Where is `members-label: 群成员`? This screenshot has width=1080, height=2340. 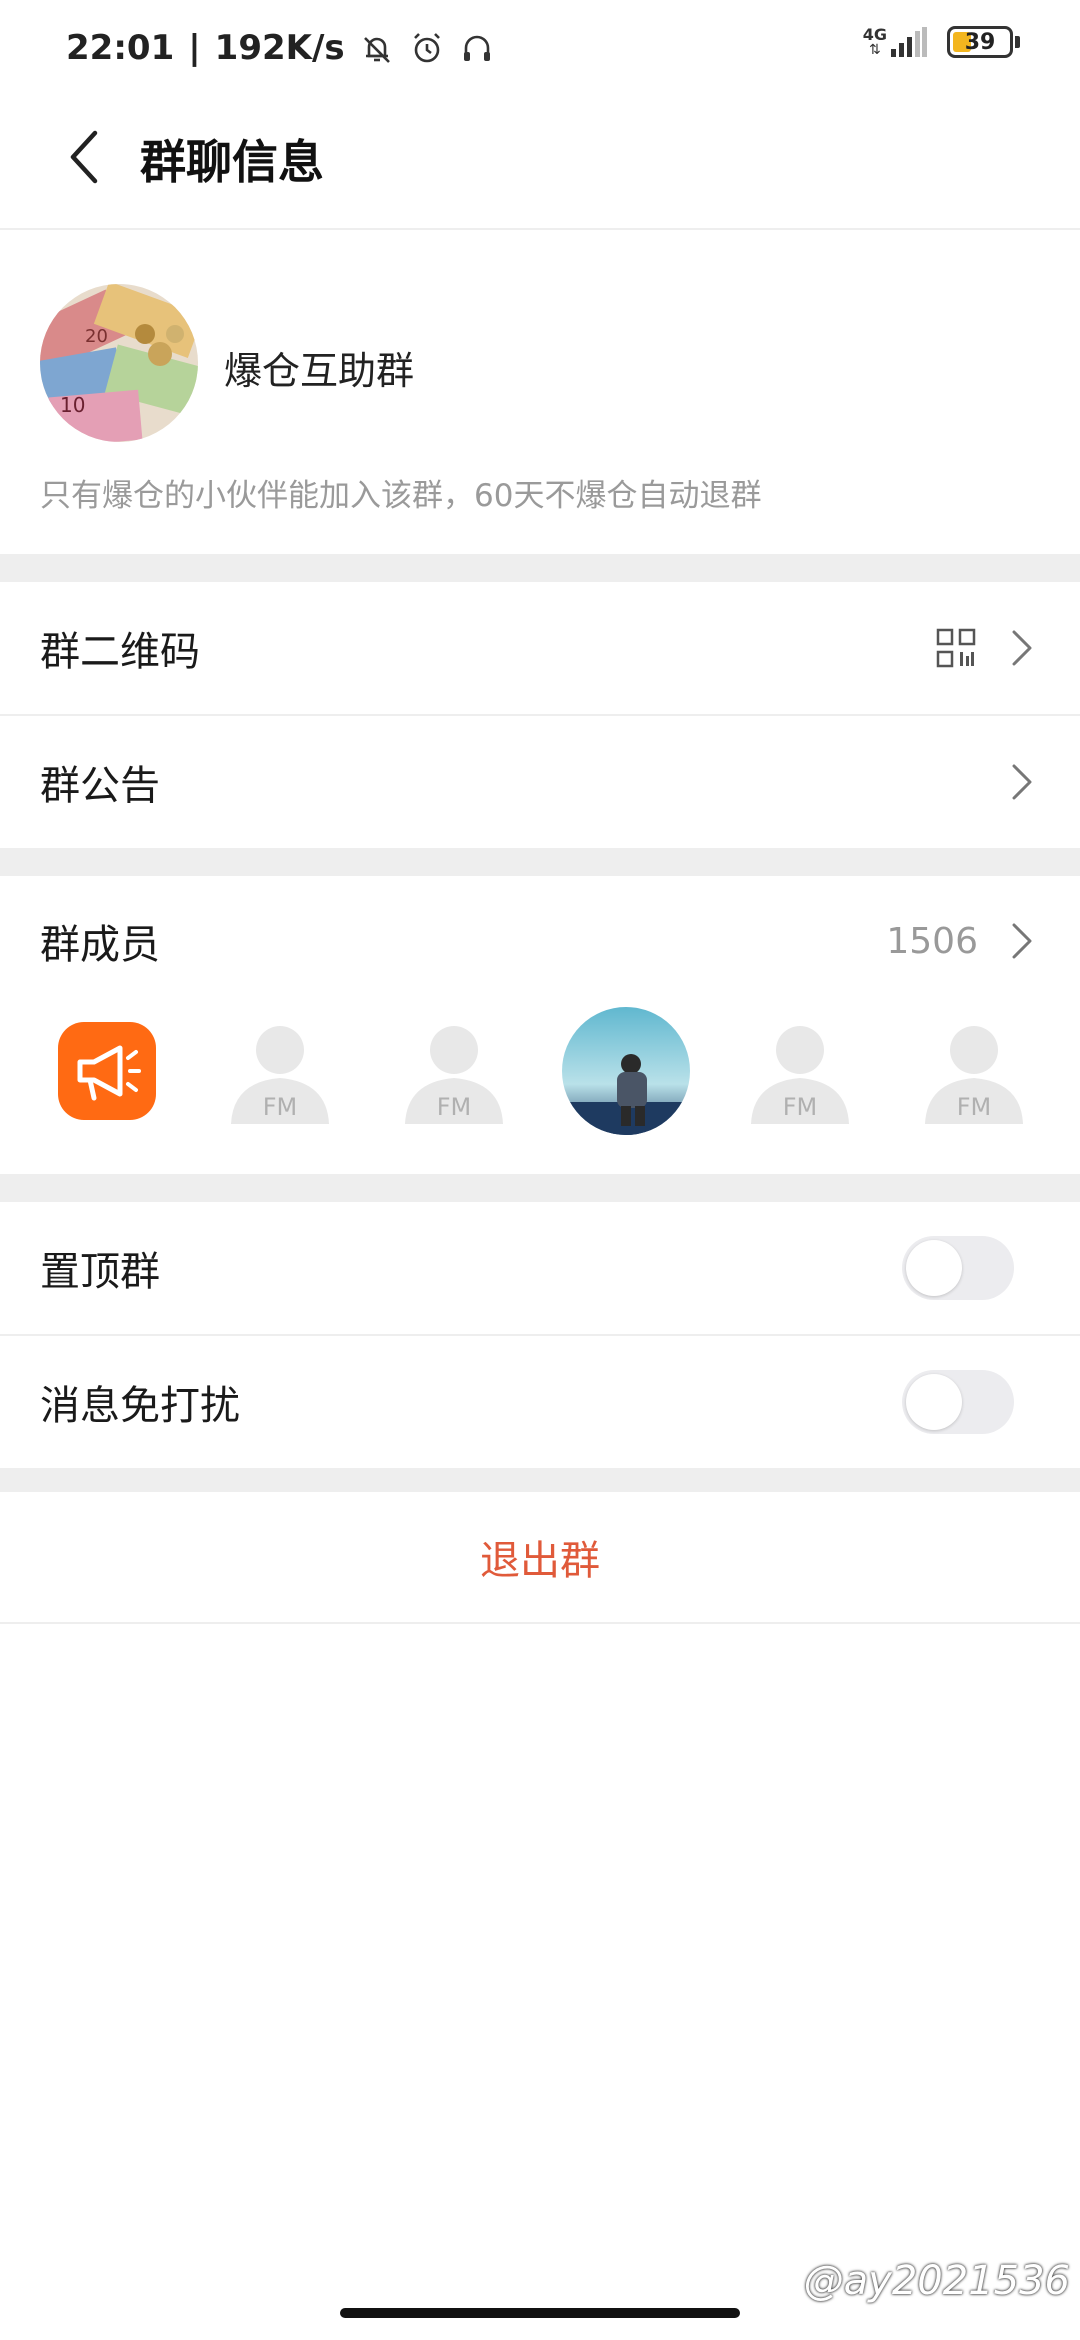 members-label: 群成员 is located at coordinates (100, 945).